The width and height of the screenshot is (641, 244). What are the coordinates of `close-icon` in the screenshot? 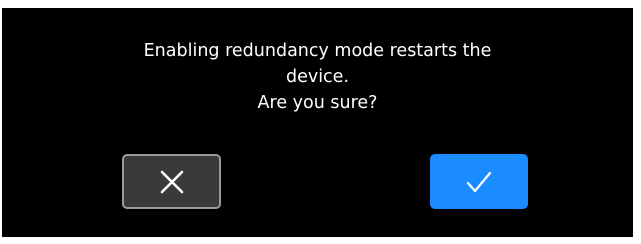 It's located at (171, 181).